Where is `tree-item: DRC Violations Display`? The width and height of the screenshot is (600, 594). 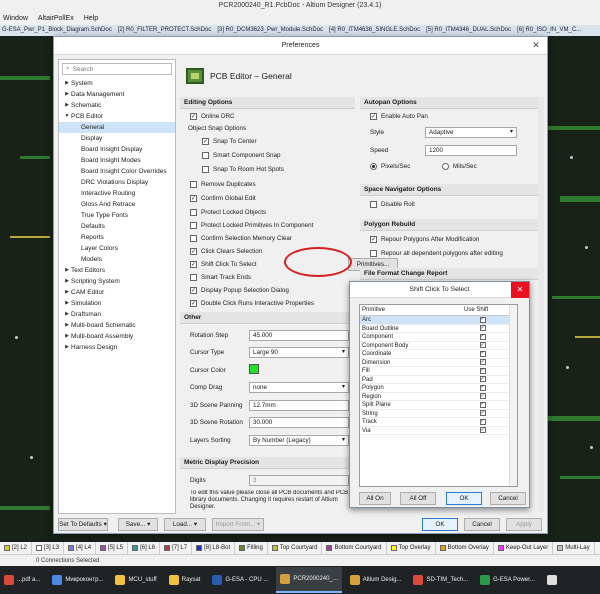 tree-item: DRC Violations Display is located at coordinates (117, 182).